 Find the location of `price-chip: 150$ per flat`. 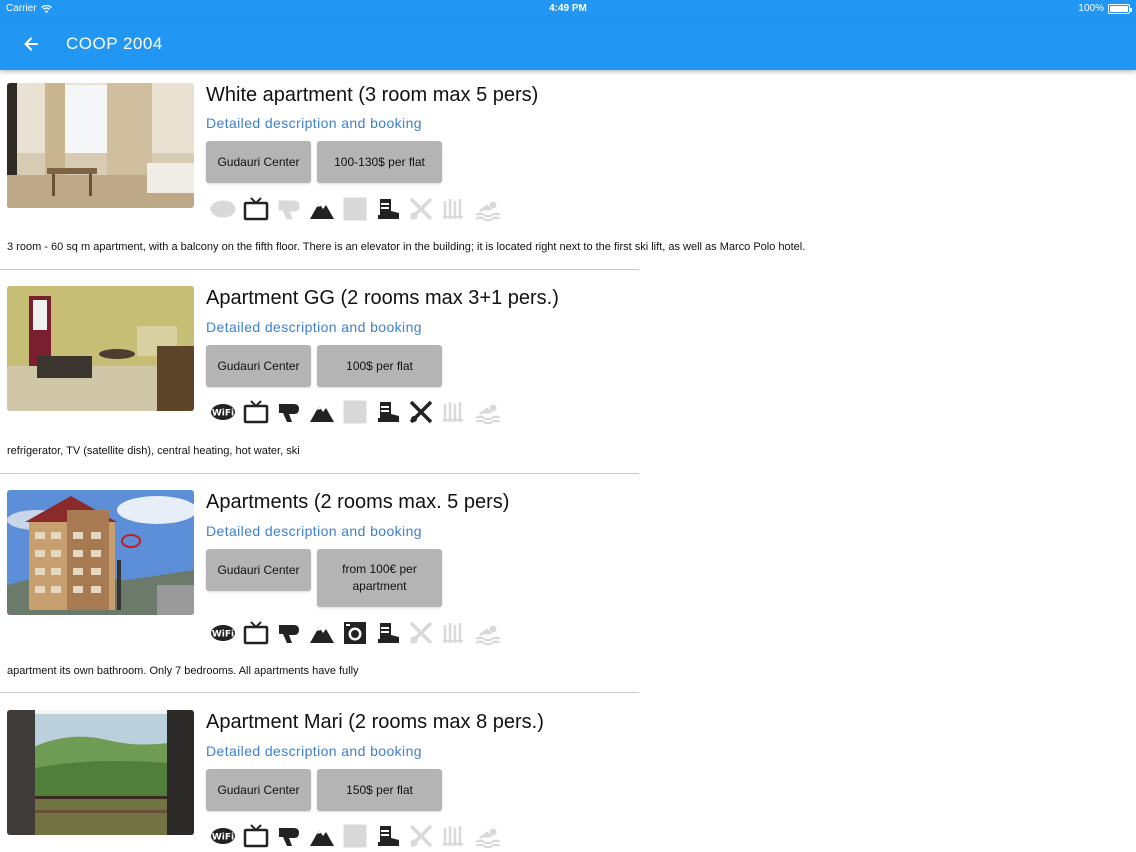

price-chip: 150$ per flat is located at coordinates (379, 790).